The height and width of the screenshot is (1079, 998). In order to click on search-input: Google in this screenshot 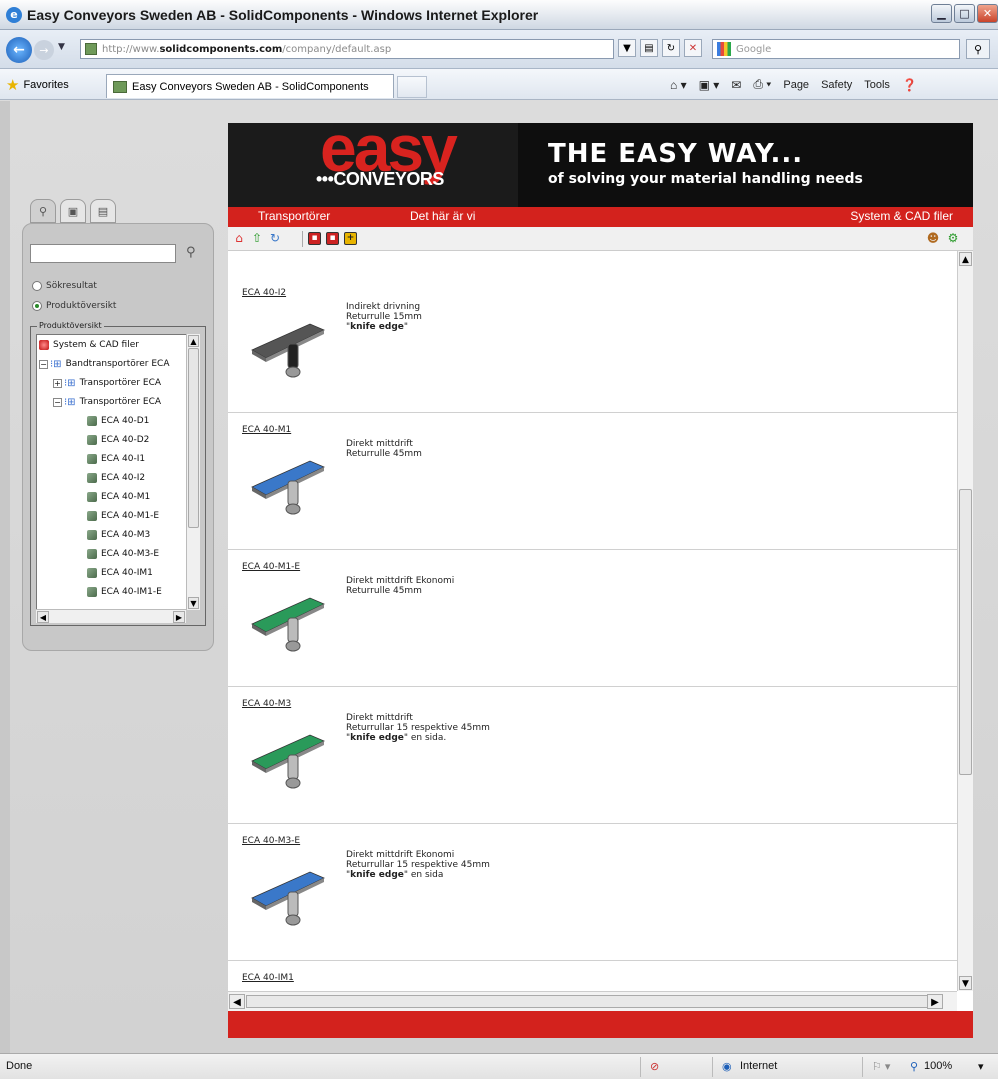, I will do `click(836, 49)`.